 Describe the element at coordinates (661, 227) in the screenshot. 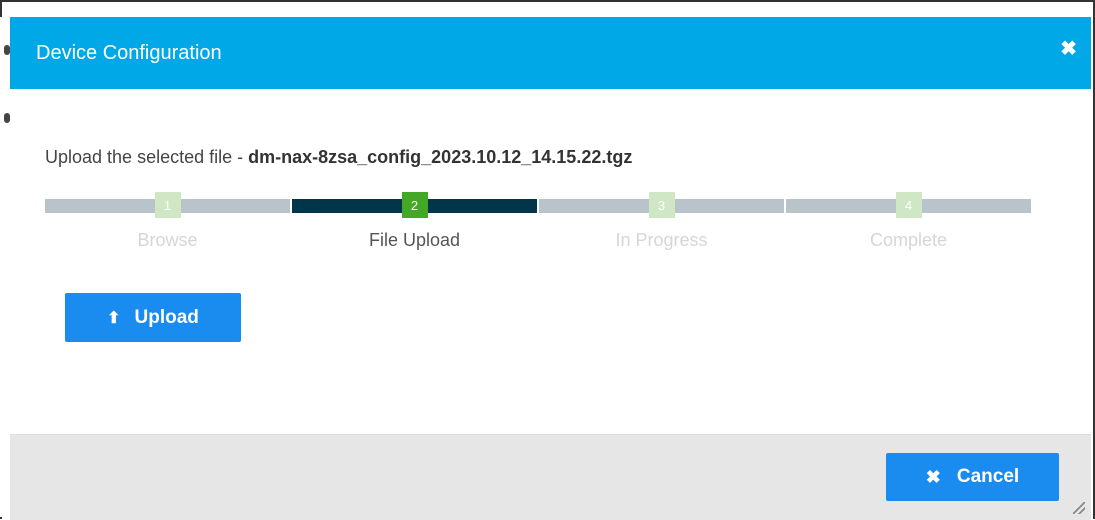

I see `wizard-step-in-progress: 3 In Progress` at that location.